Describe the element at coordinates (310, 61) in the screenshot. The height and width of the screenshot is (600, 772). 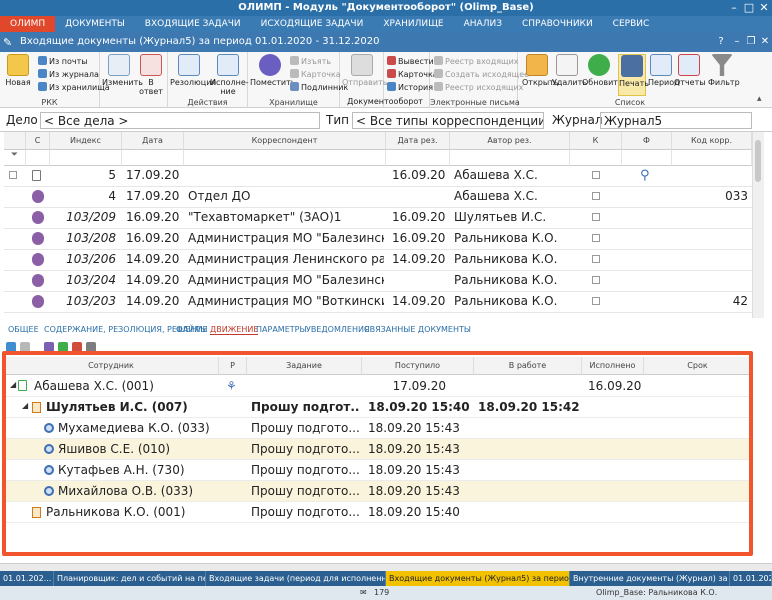
I see `extract-button: Изъять` at that location.